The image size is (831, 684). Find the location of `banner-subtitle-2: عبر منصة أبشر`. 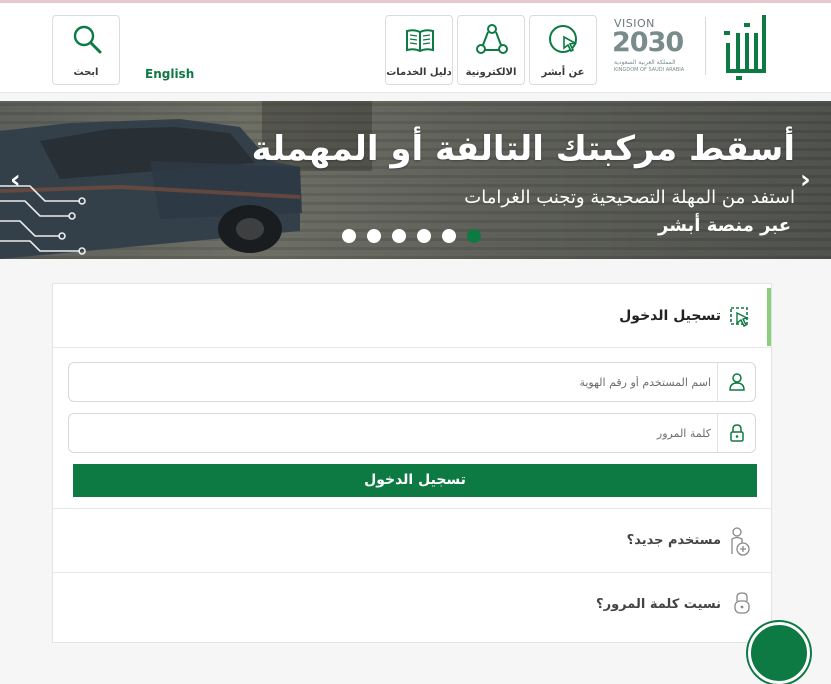

banner-subtitle-2: عبر منصة أبشر is located at coordinates (724, 225).